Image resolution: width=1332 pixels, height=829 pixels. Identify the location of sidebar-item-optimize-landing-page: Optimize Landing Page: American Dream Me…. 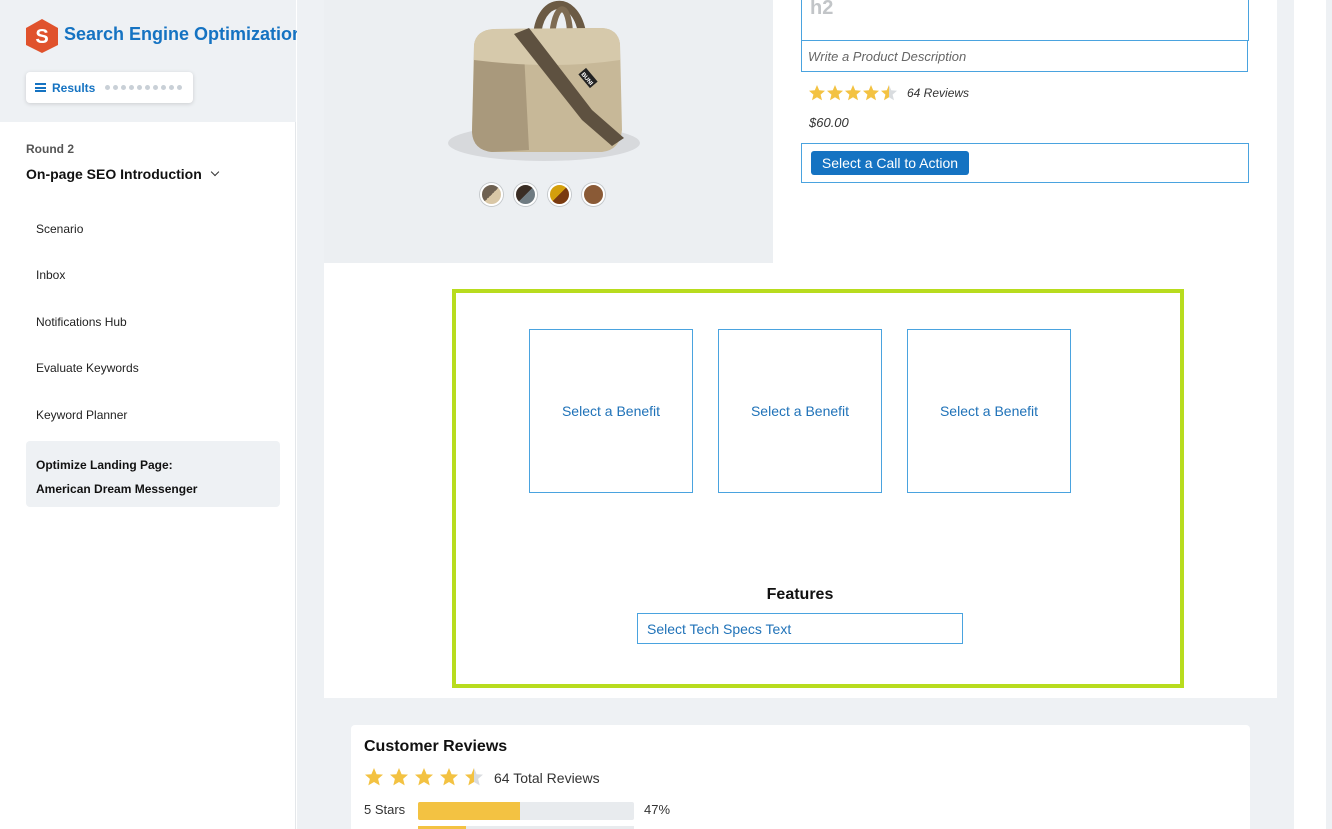
(153, 474).